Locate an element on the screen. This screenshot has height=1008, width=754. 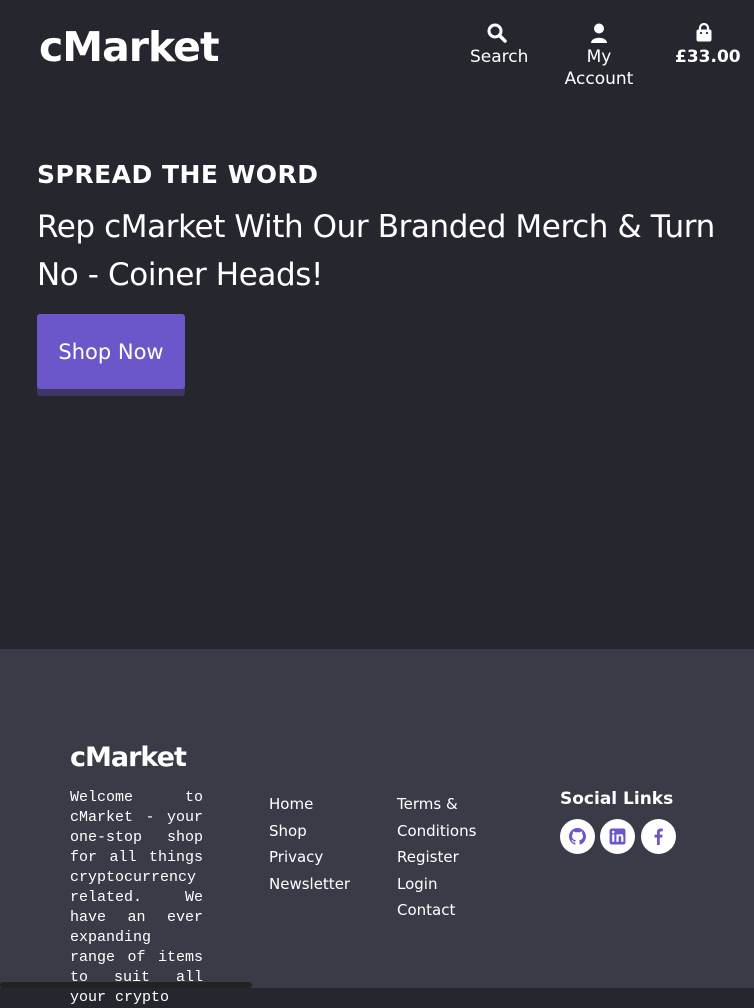
hero-kicker: SPREAD THE WORD is located at coordinates (178, 174).